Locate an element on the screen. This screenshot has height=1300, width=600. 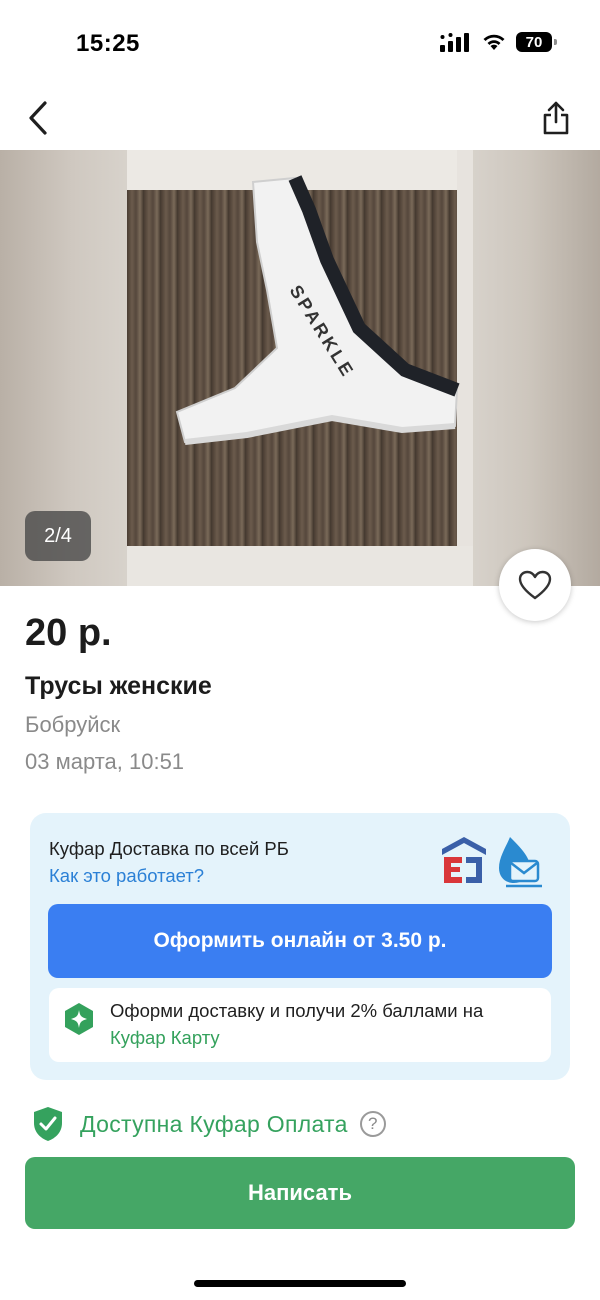
home-indicator is located at coordinates (300, 1283).